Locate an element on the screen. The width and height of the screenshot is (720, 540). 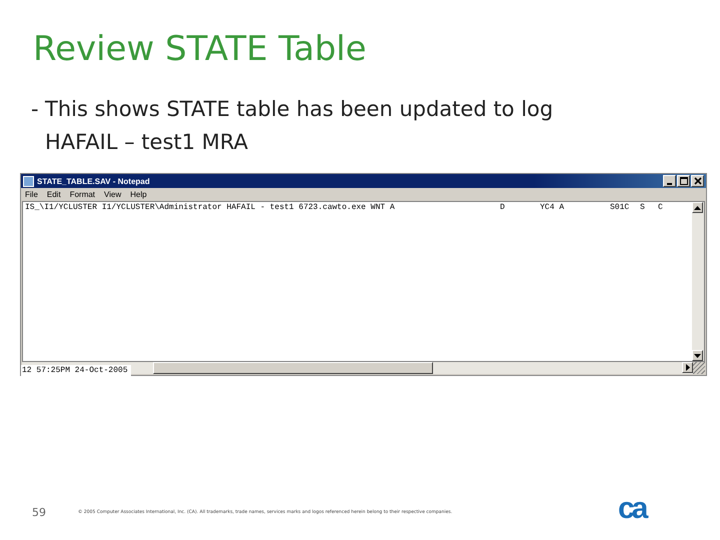
down-arrow-icon is located at coordinates (697, 356).